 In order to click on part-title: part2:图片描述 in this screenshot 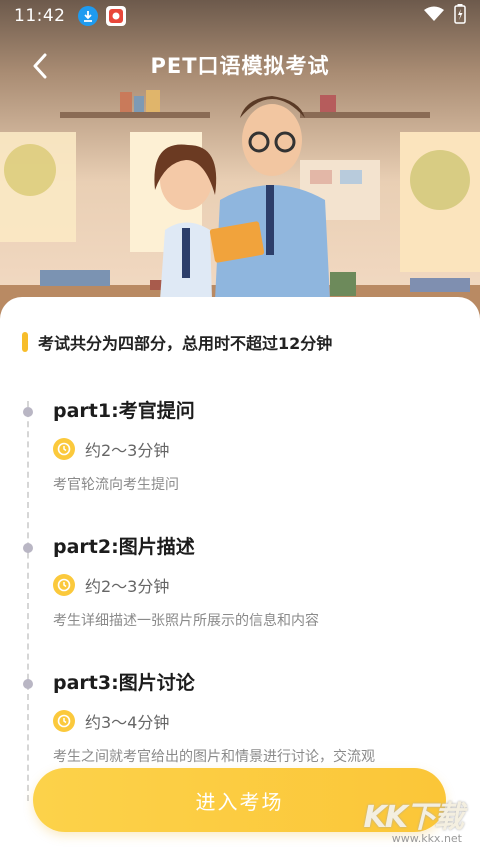, I will do `click(124, 547)`.